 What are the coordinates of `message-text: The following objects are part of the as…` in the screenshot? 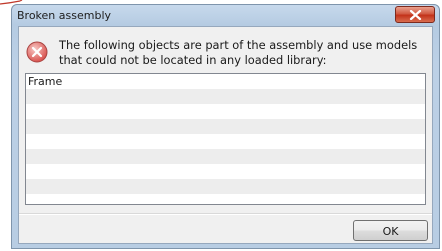 It's located at (238, 52).